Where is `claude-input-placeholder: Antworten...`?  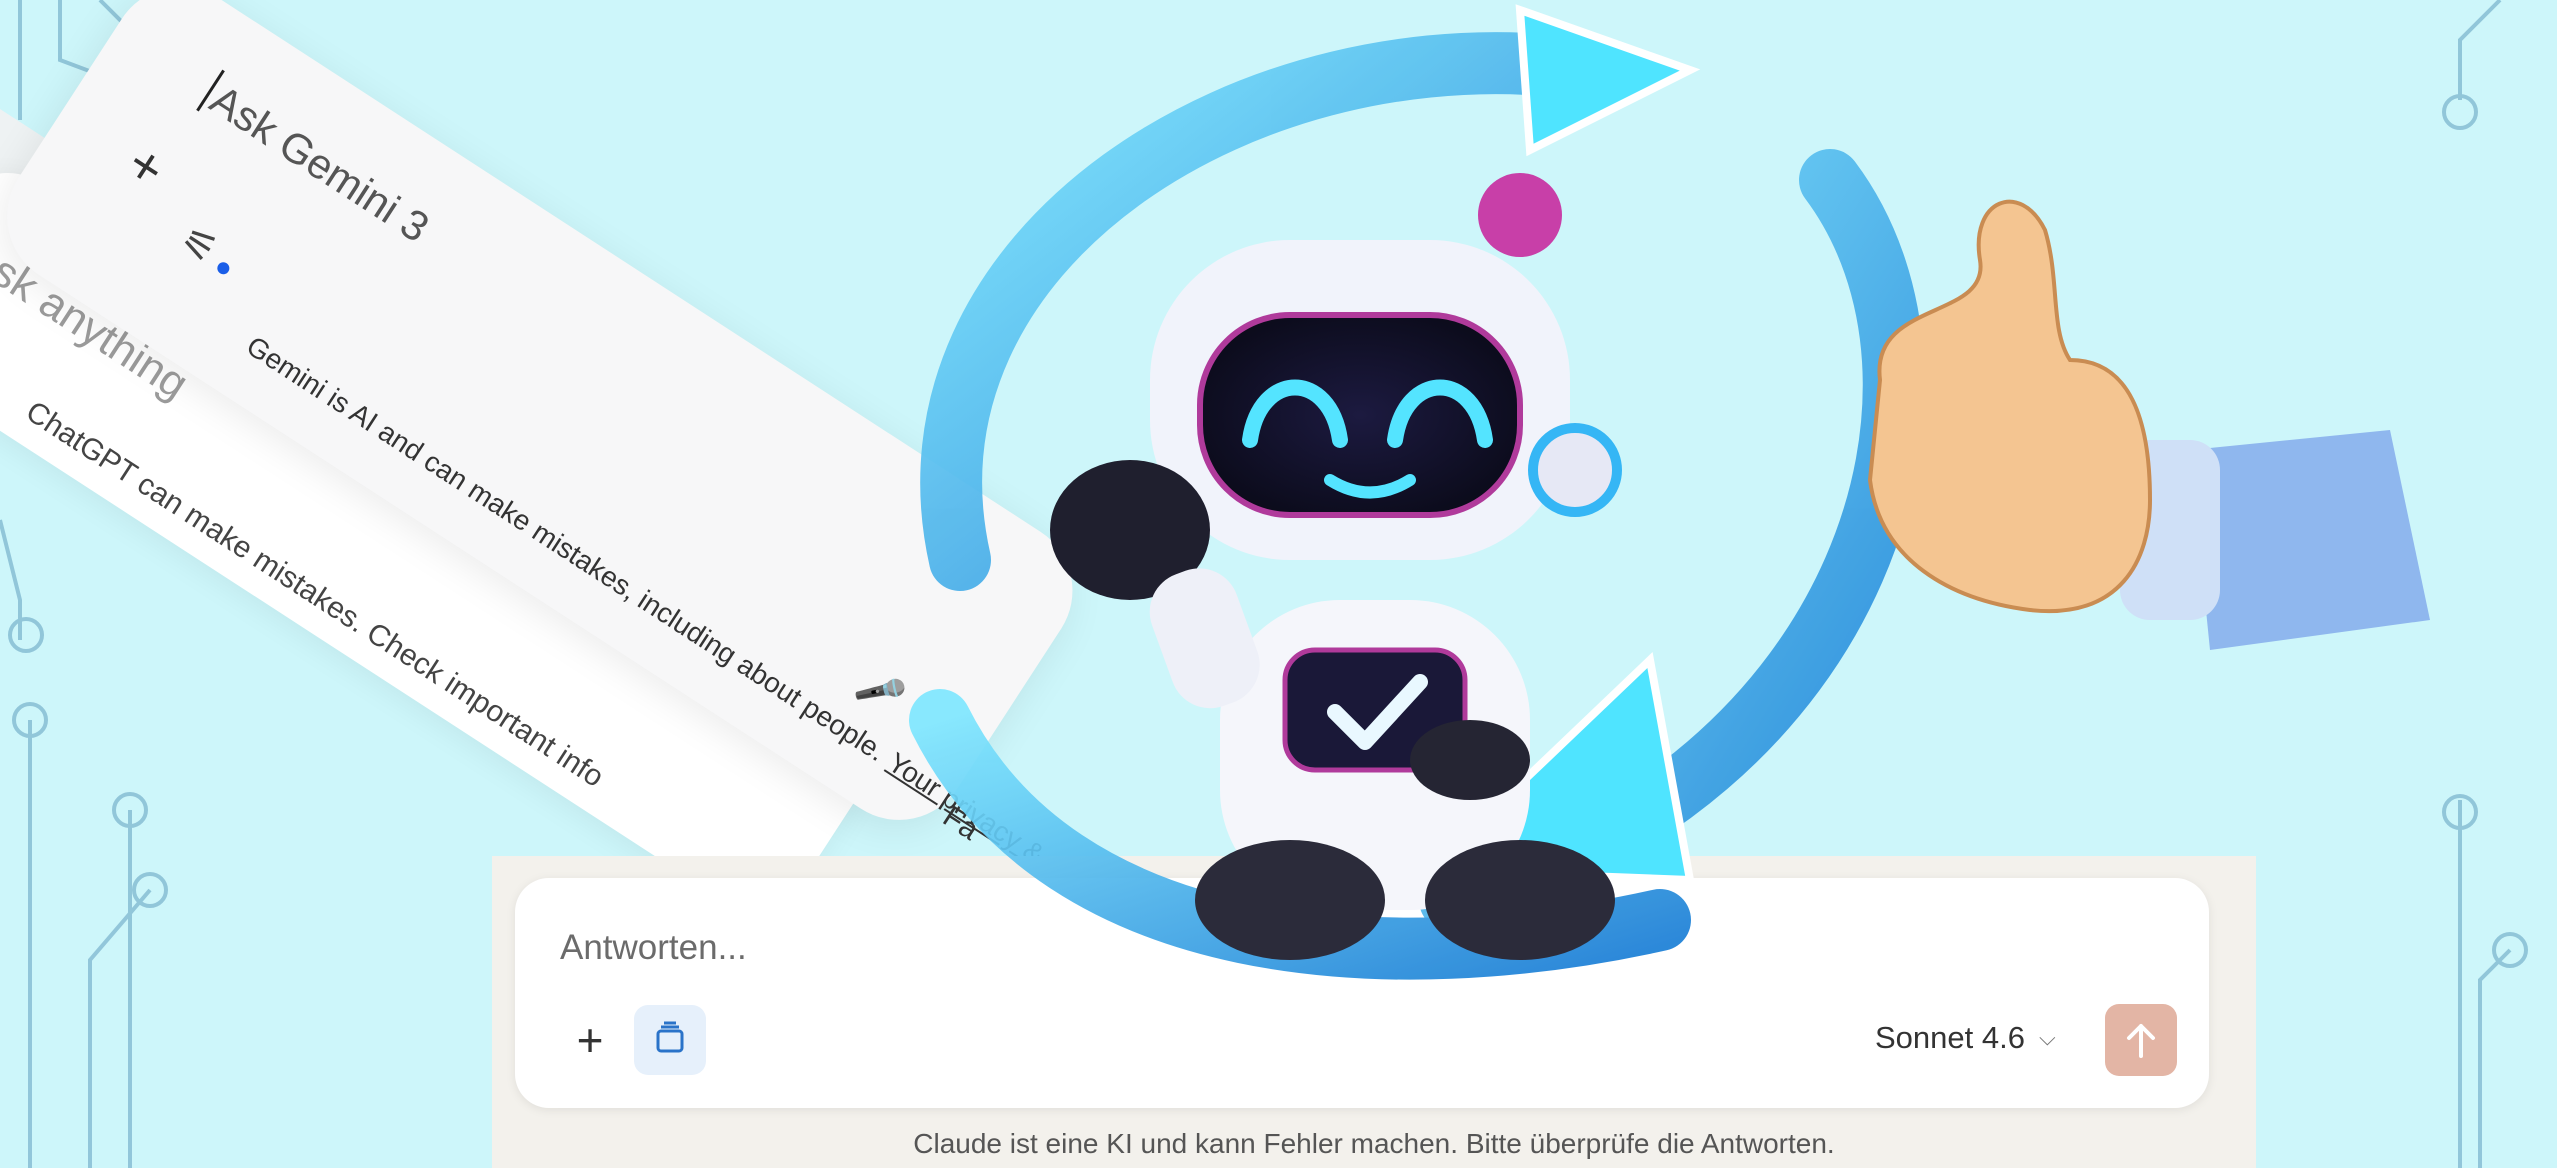
claude-input-placeholder: Antworten... is located at coordinates (653, 948).